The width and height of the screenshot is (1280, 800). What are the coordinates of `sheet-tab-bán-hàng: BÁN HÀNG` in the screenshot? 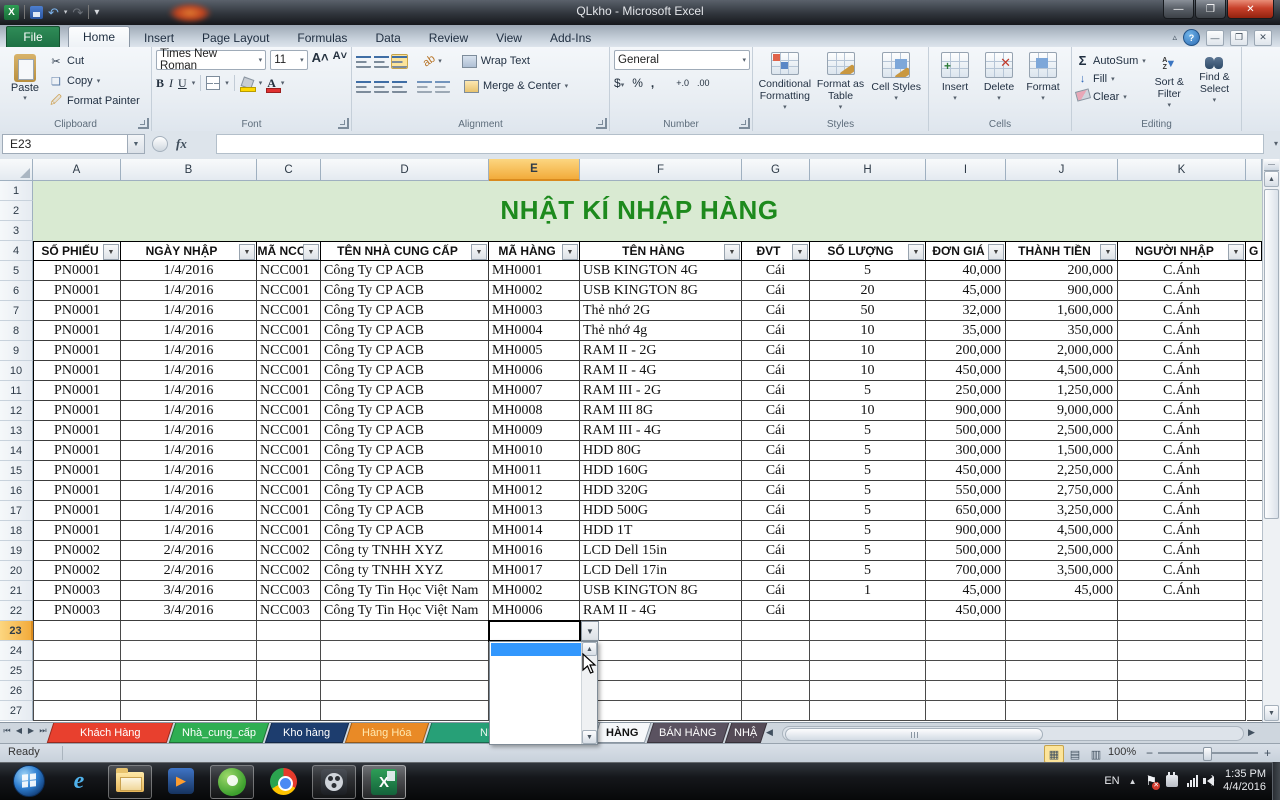 It's located at (688, 733).